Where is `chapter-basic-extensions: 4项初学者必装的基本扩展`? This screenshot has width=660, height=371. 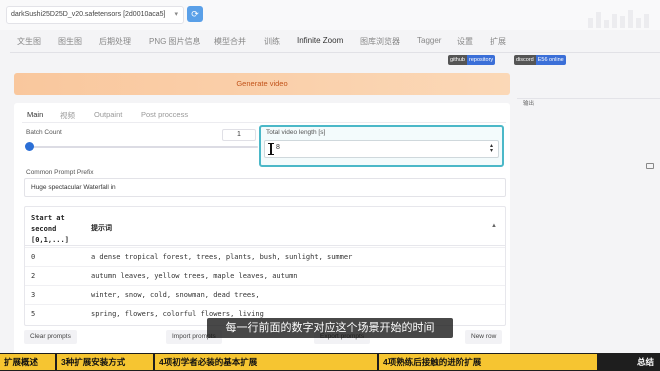 chapter-basic-extensions: 4项初学者必装的基本扩展 is located at coordinates (266, 362).